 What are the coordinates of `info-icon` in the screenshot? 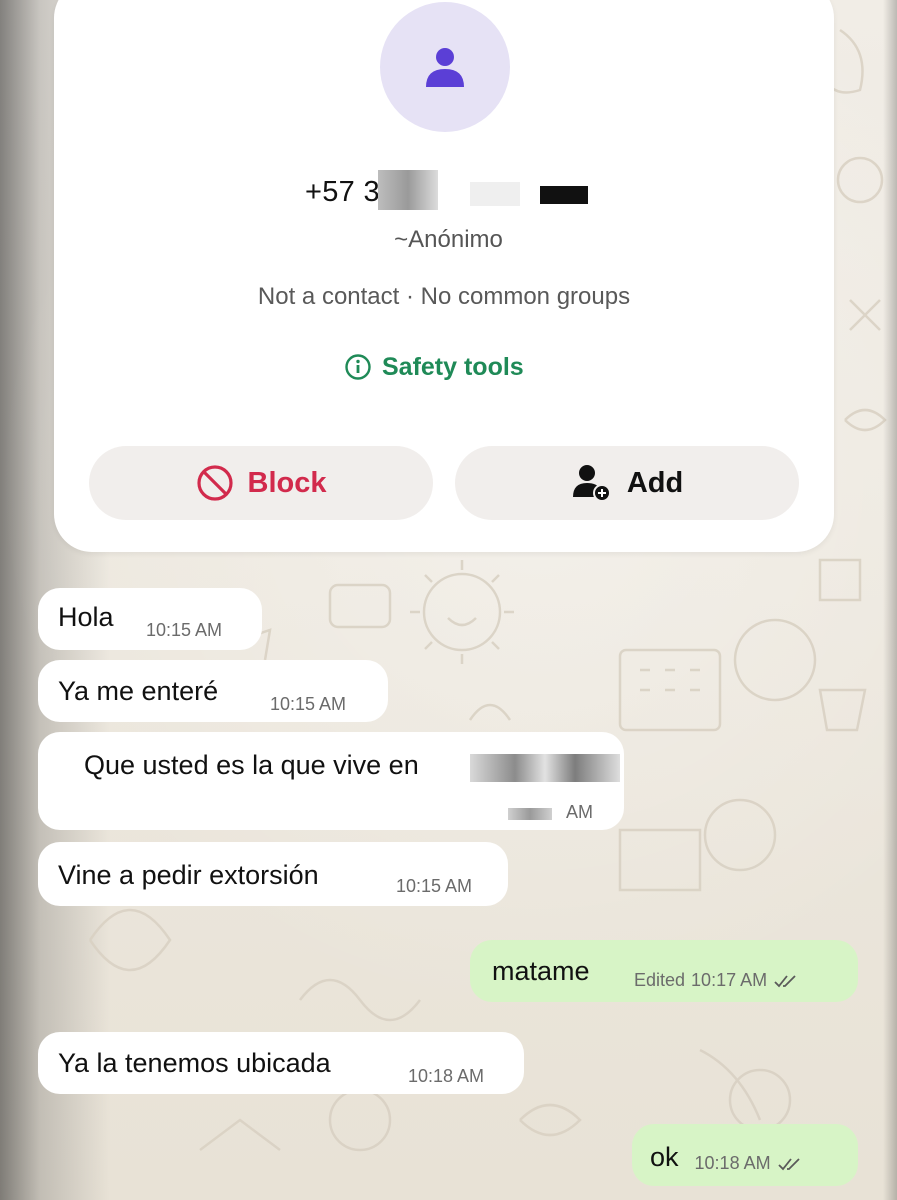 It's located at (358, 367).